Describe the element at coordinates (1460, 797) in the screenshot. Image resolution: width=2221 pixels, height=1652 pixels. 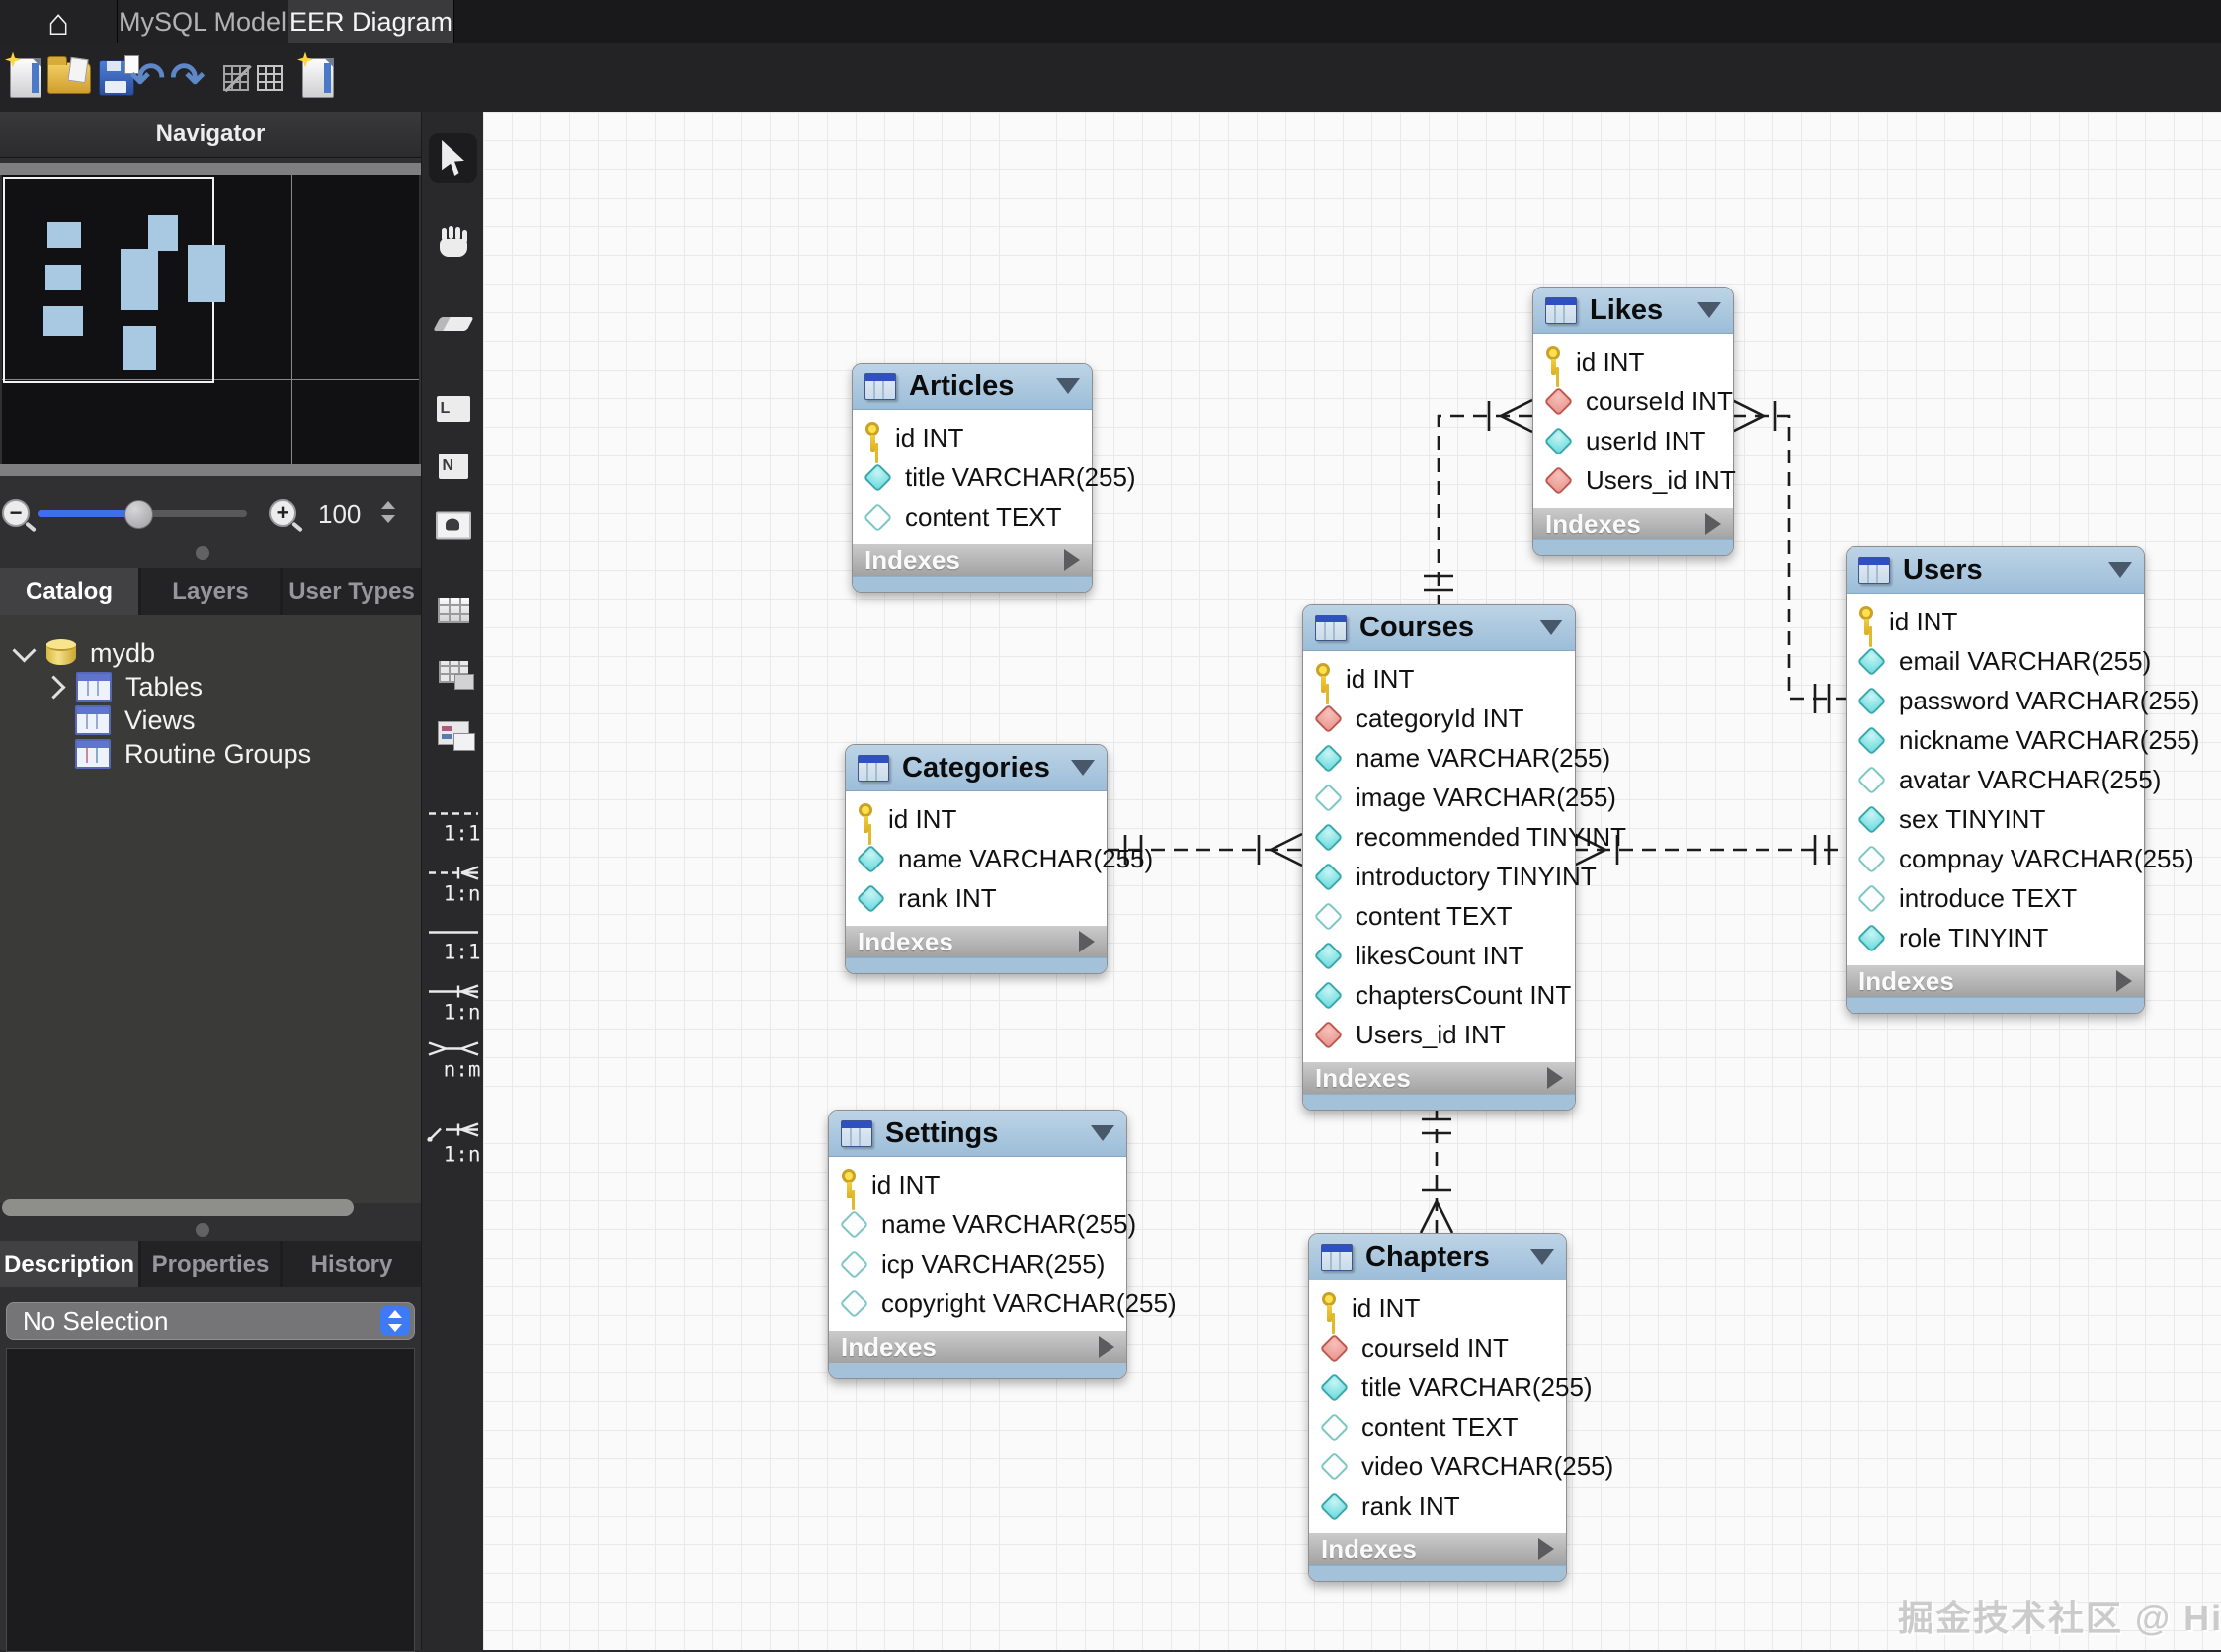
I see `column-row-image: image VARCHAR(255)` at that location.